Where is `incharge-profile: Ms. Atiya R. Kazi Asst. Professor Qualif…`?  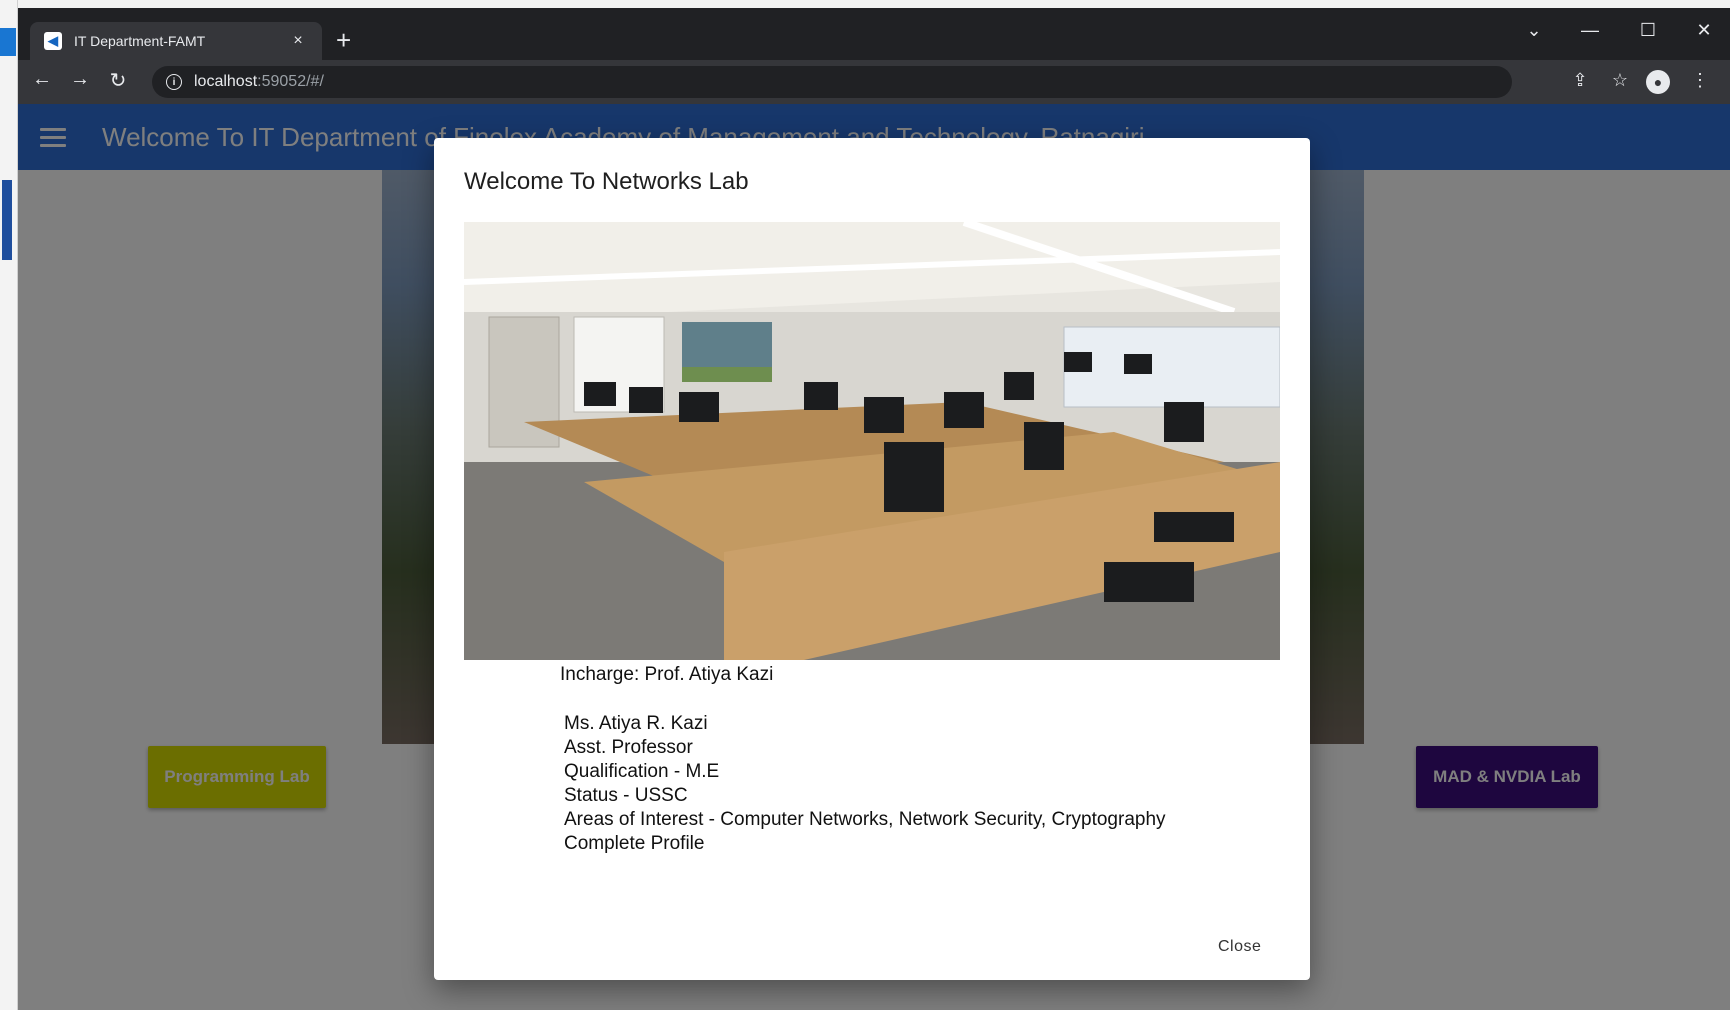 incharge-profile: Ms. Atiya R. Kazi Asst. Professor Qualif… is located at coordinates (865, 784).